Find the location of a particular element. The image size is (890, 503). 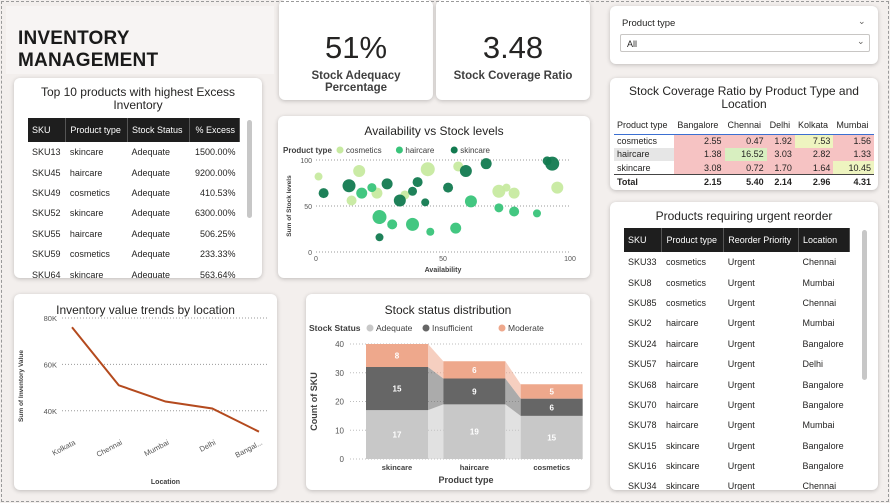

product-type-slicer: Product type ⌄ All ⌄ is located at coordinates (744, 35).